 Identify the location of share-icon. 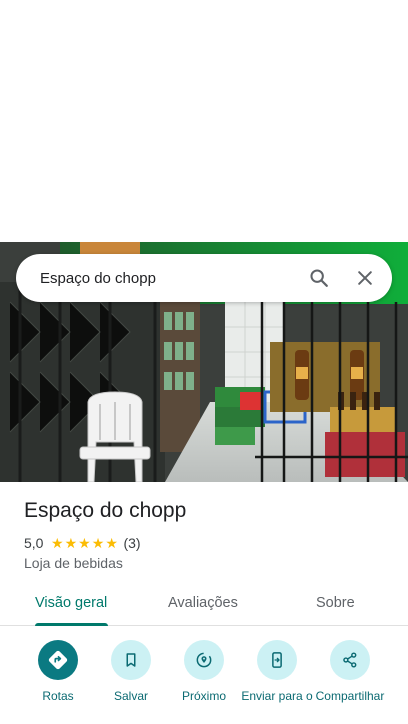
(350, 660).